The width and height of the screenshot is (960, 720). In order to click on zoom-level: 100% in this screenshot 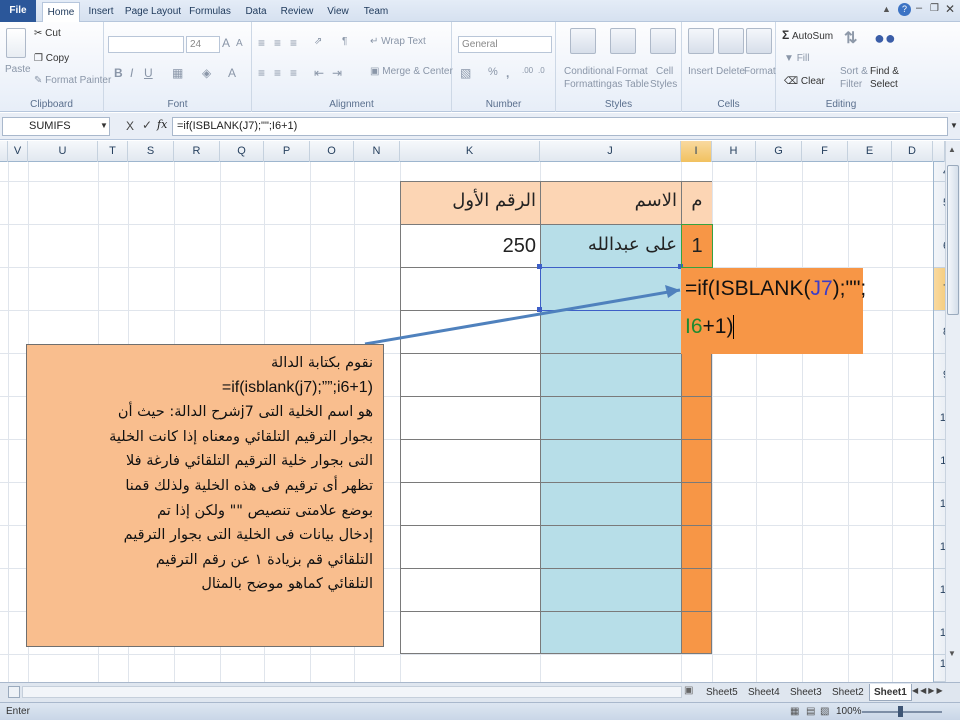, I will do `click(849, 711)`.